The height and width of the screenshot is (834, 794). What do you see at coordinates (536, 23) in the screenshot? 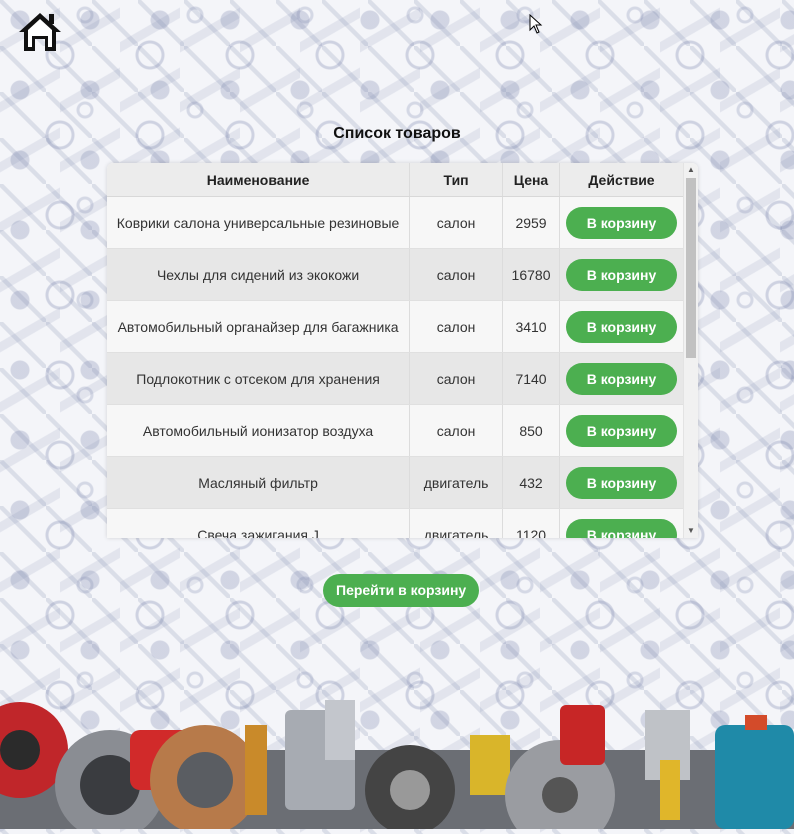
I see `mouse-cursor-icon` at bounding box center [536, 23].